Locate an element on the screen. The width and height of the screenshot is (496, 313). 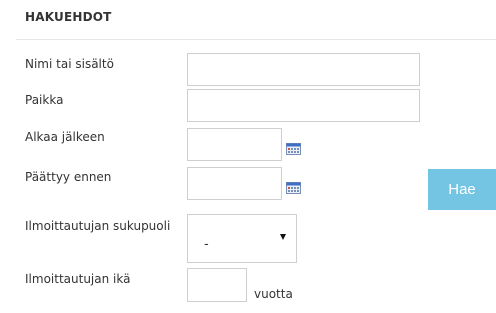
starts-after-input is located at coordinates (234, 144).